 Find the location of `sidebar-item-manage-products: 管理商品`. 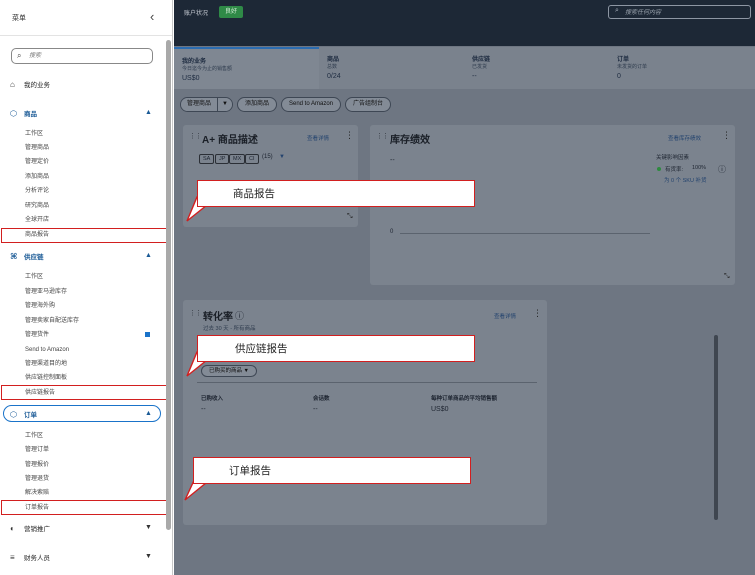

sidebar-item-manage-products: 管理商品 is located at coordinates (37, 148).